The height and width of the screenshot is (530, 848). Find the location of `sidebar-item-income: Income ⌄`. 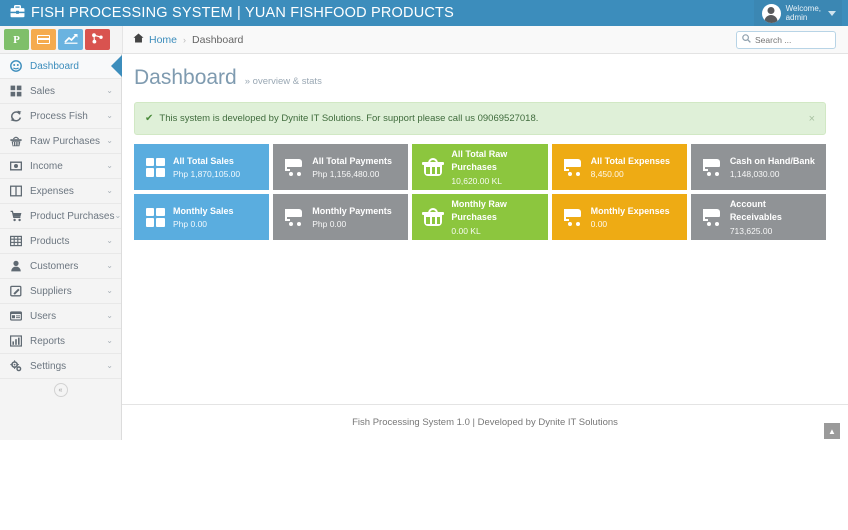

sidebar-item-income: Income ⌄ is located at coordinates (60, 166).